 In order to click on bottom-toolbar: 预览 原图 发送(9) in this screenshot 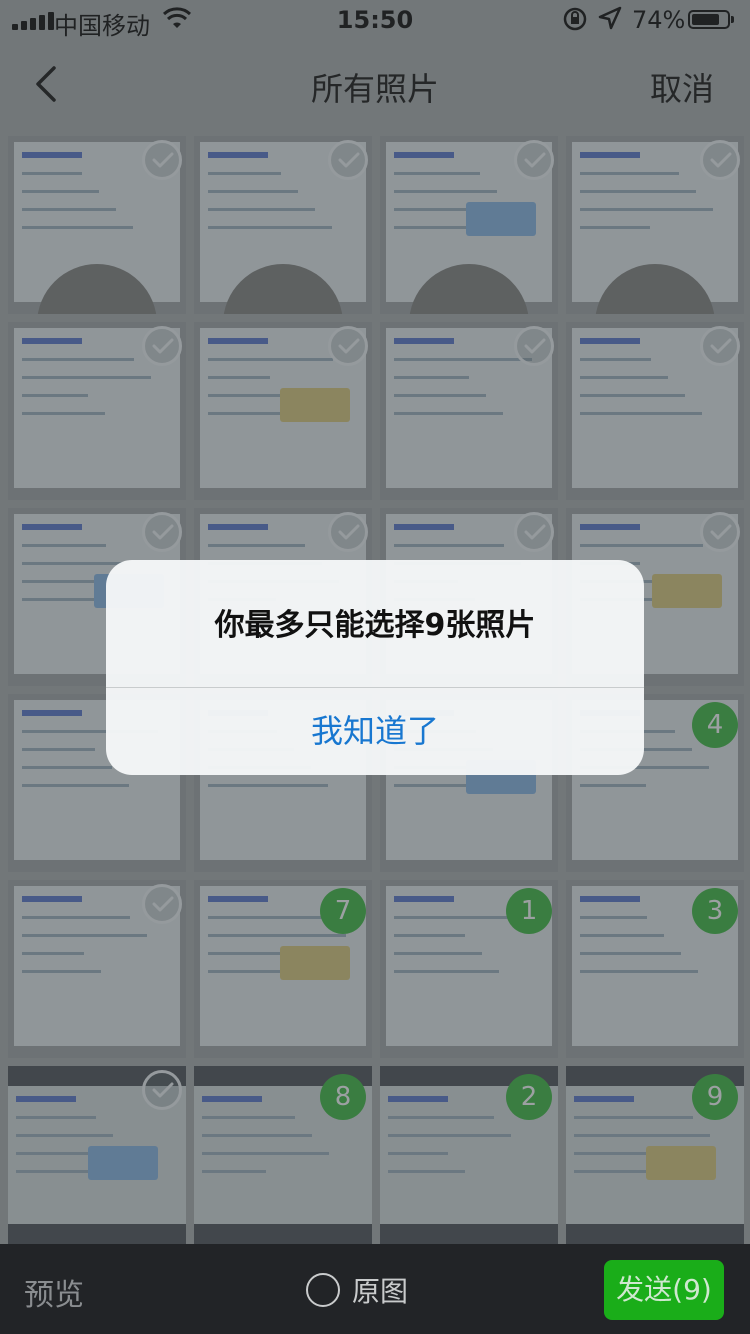, I will do `click(375, 1289)`.